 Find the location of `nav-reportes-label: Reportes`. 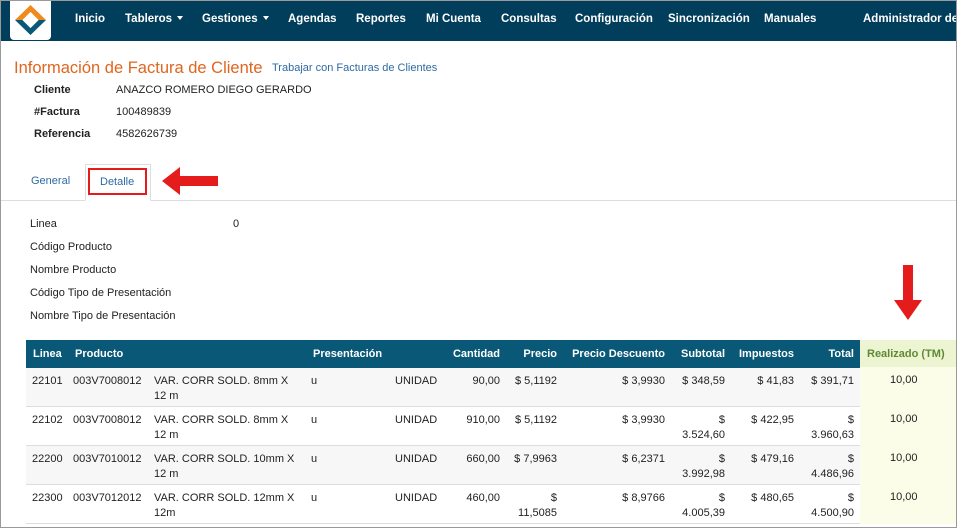

nav-reportes-label: Reportes is located at coordinates (381, 19).